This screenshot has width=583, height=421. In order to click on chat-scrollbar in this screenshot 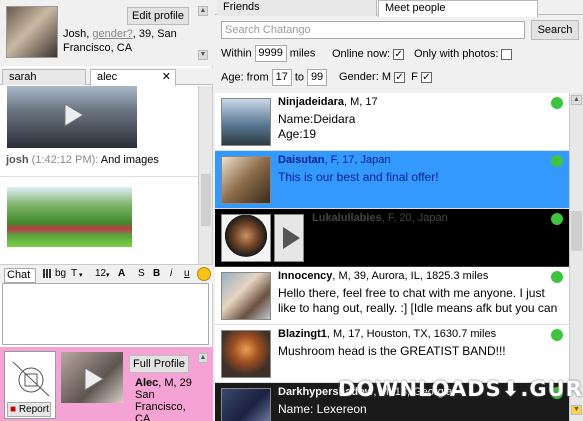, I will do `click(205, 175)`.